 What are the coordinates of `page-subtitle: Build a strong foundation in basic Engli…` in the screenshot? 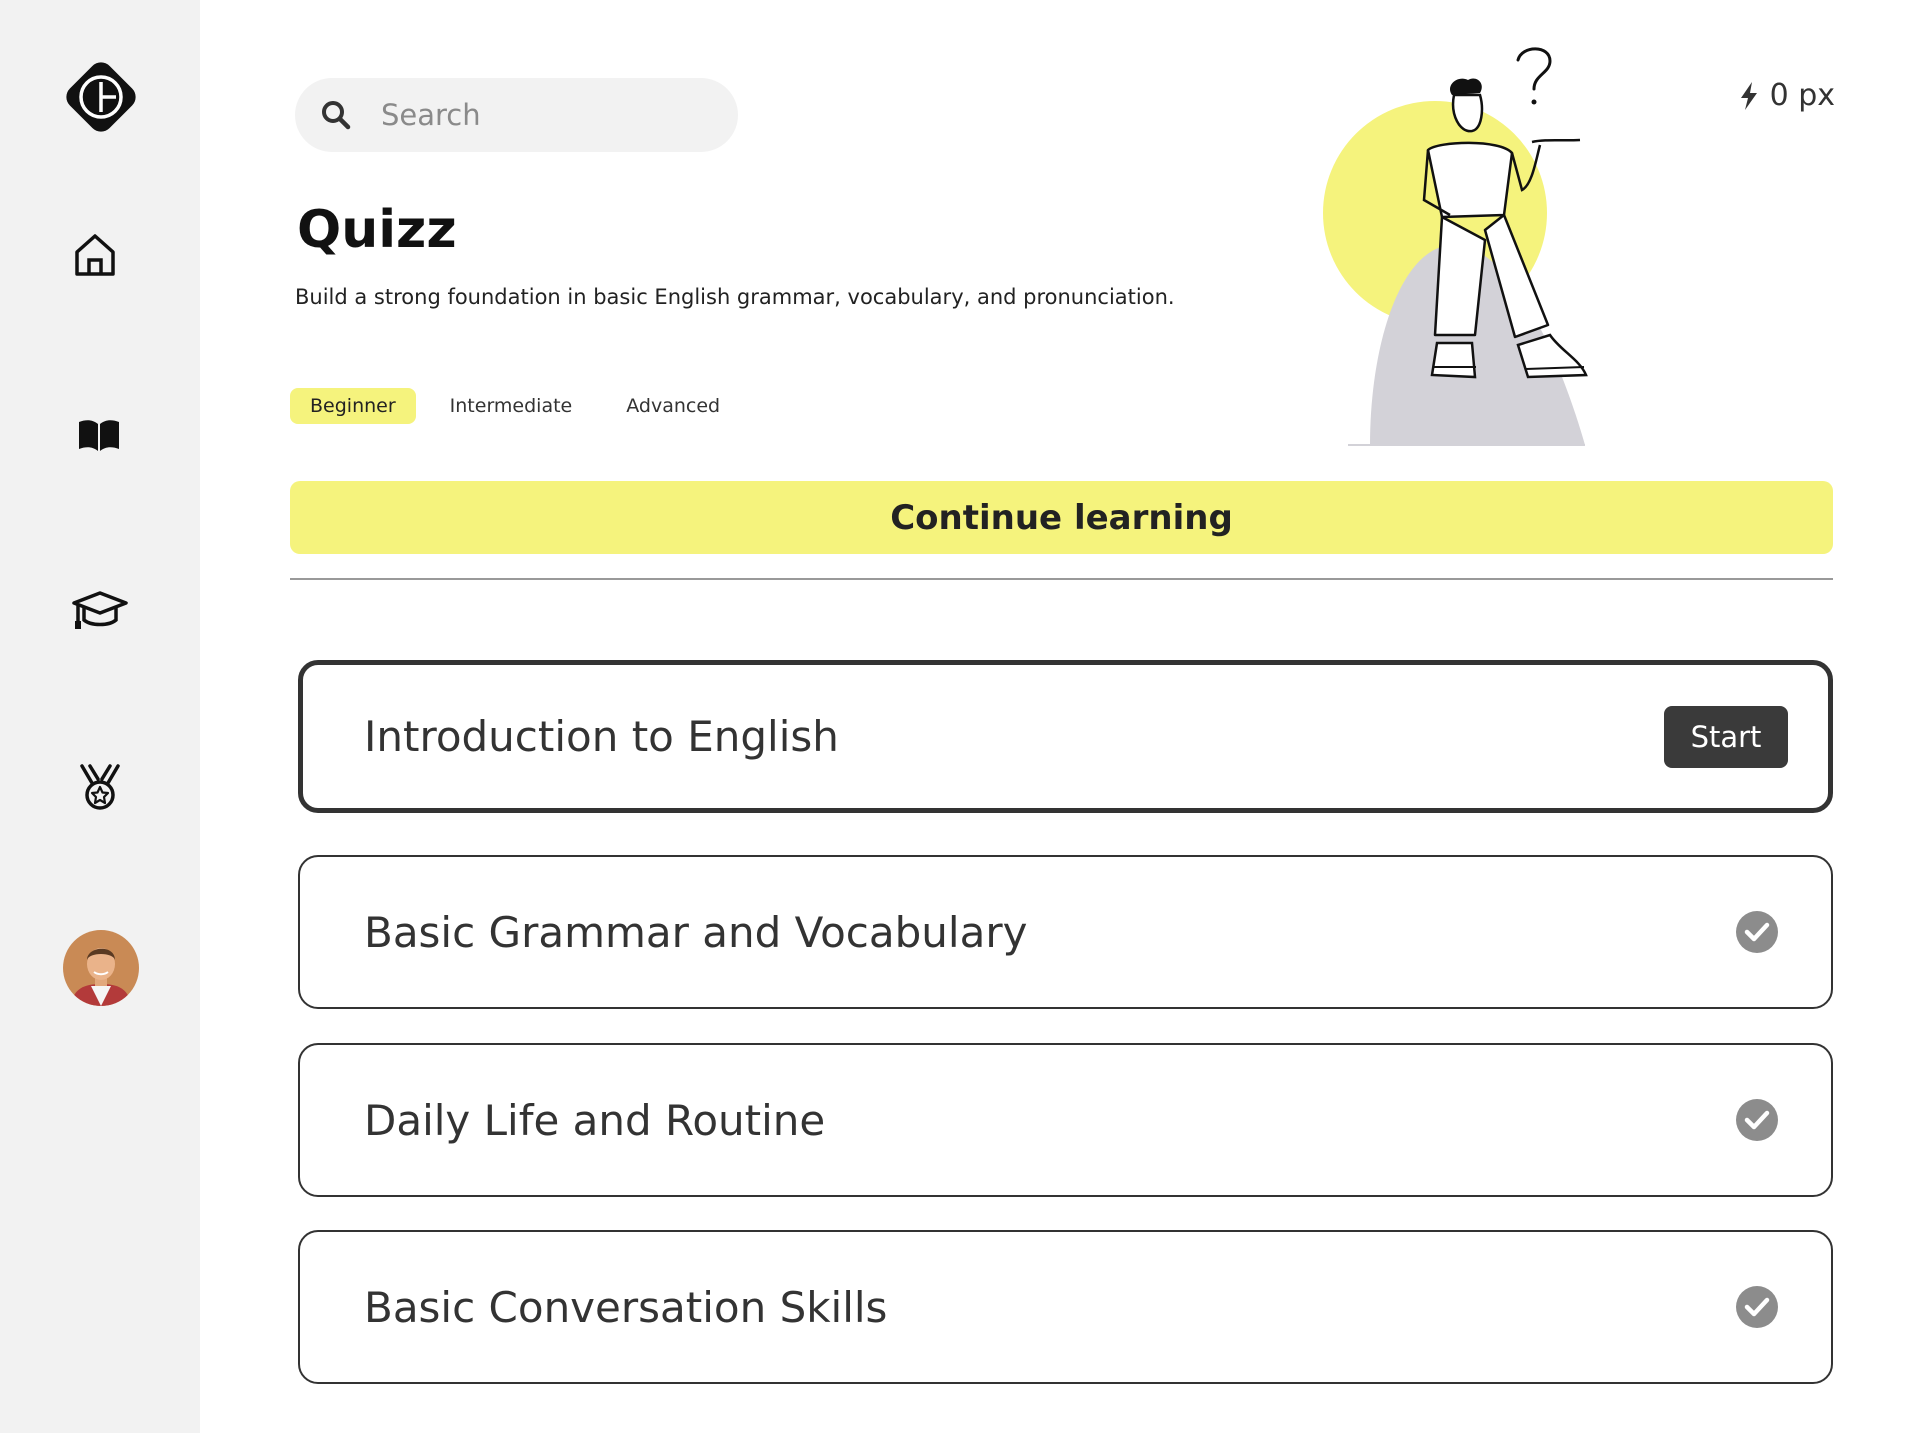 It's located at (735, 297).